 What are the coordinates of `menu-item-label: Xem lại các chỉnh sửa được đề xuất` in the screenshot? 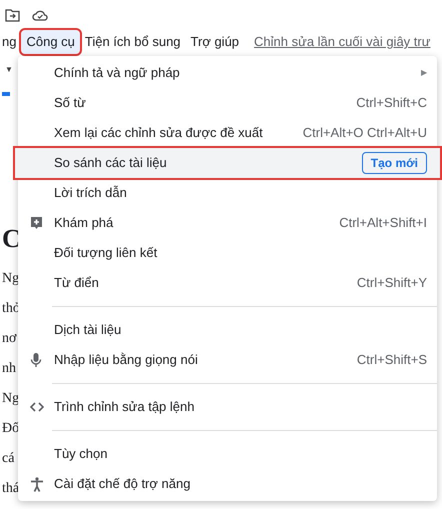 It's located at (158, 133).